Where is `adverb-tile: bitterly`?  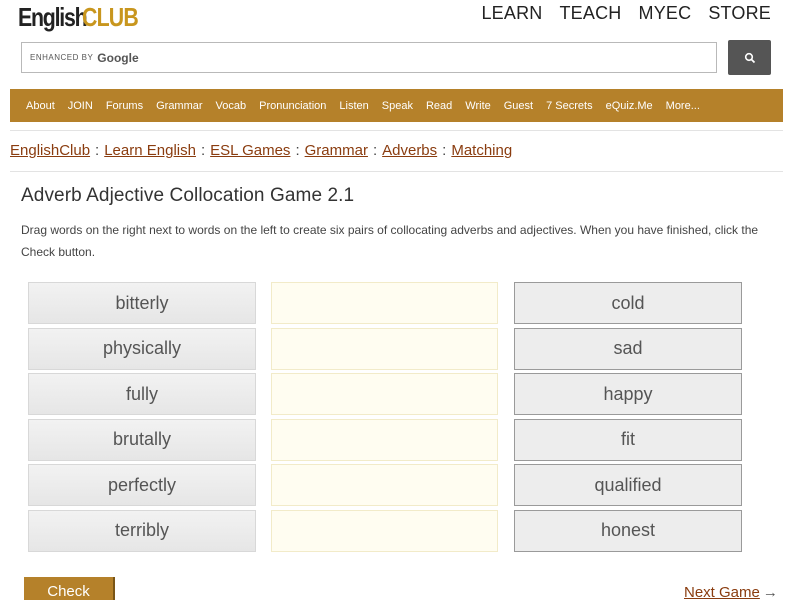
adverb-tile: bitterly is located at coordinates (142, 303).